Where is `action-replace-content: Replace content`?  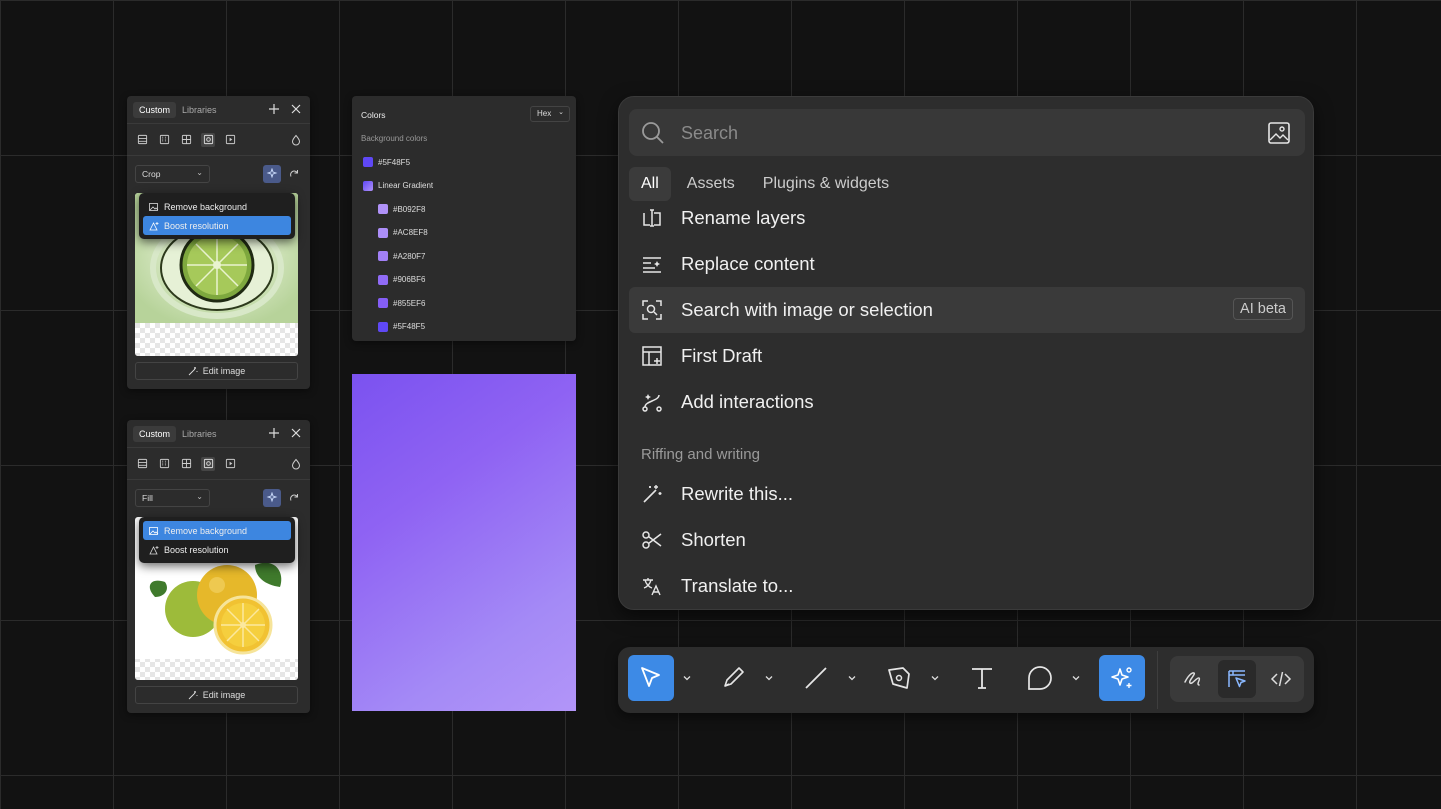
action-replace-content: Replace content is located at coordinates (967, 264).